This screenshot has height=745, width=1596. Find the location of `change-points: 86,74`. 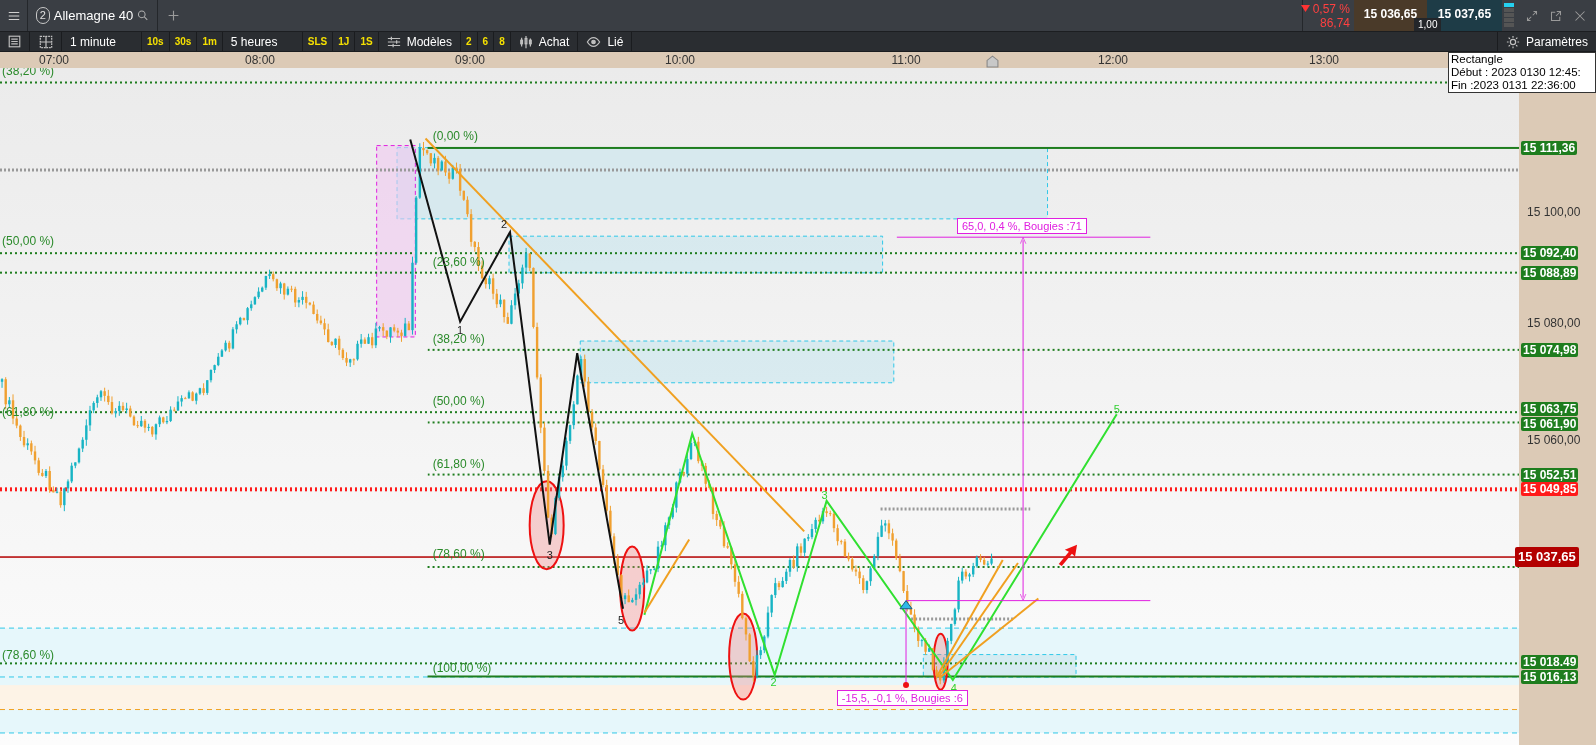

change-points: 86,74 is located at coordinates (1334, 22).